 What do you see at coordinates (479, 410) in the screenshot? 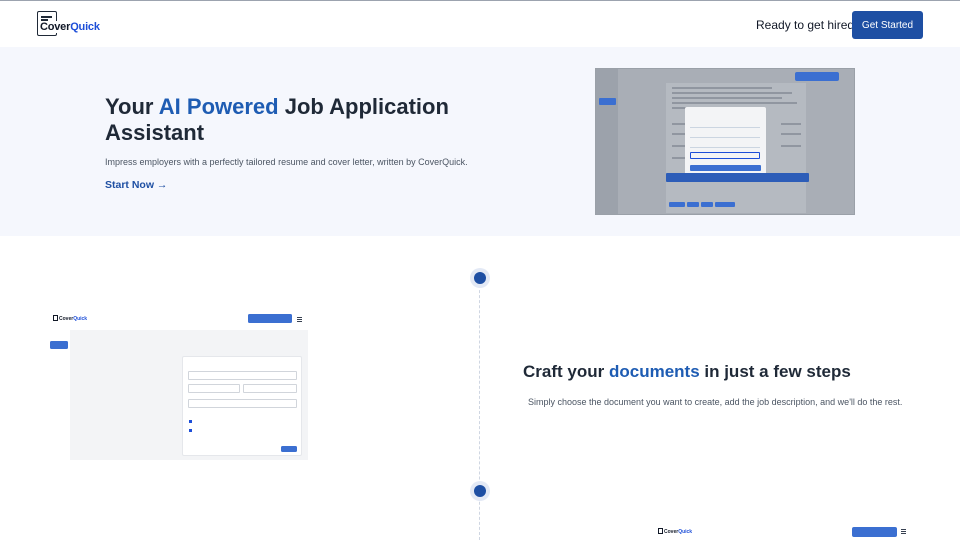
I see `timeline-line` at bounding box center [479, 410].